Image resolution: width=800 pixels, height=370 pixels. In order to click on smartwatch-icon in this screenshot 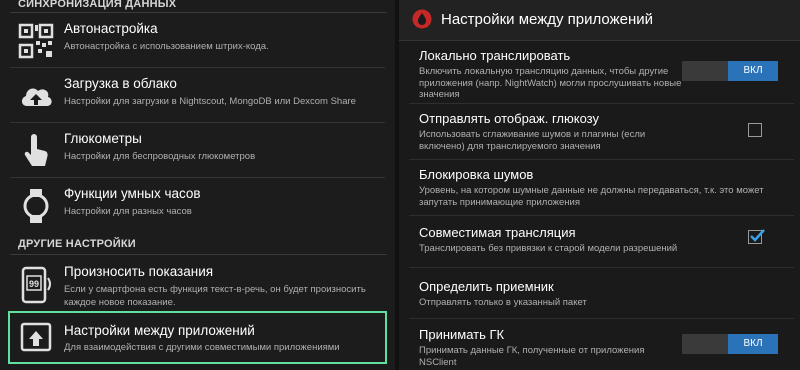, I will do `click(36, 206)`.